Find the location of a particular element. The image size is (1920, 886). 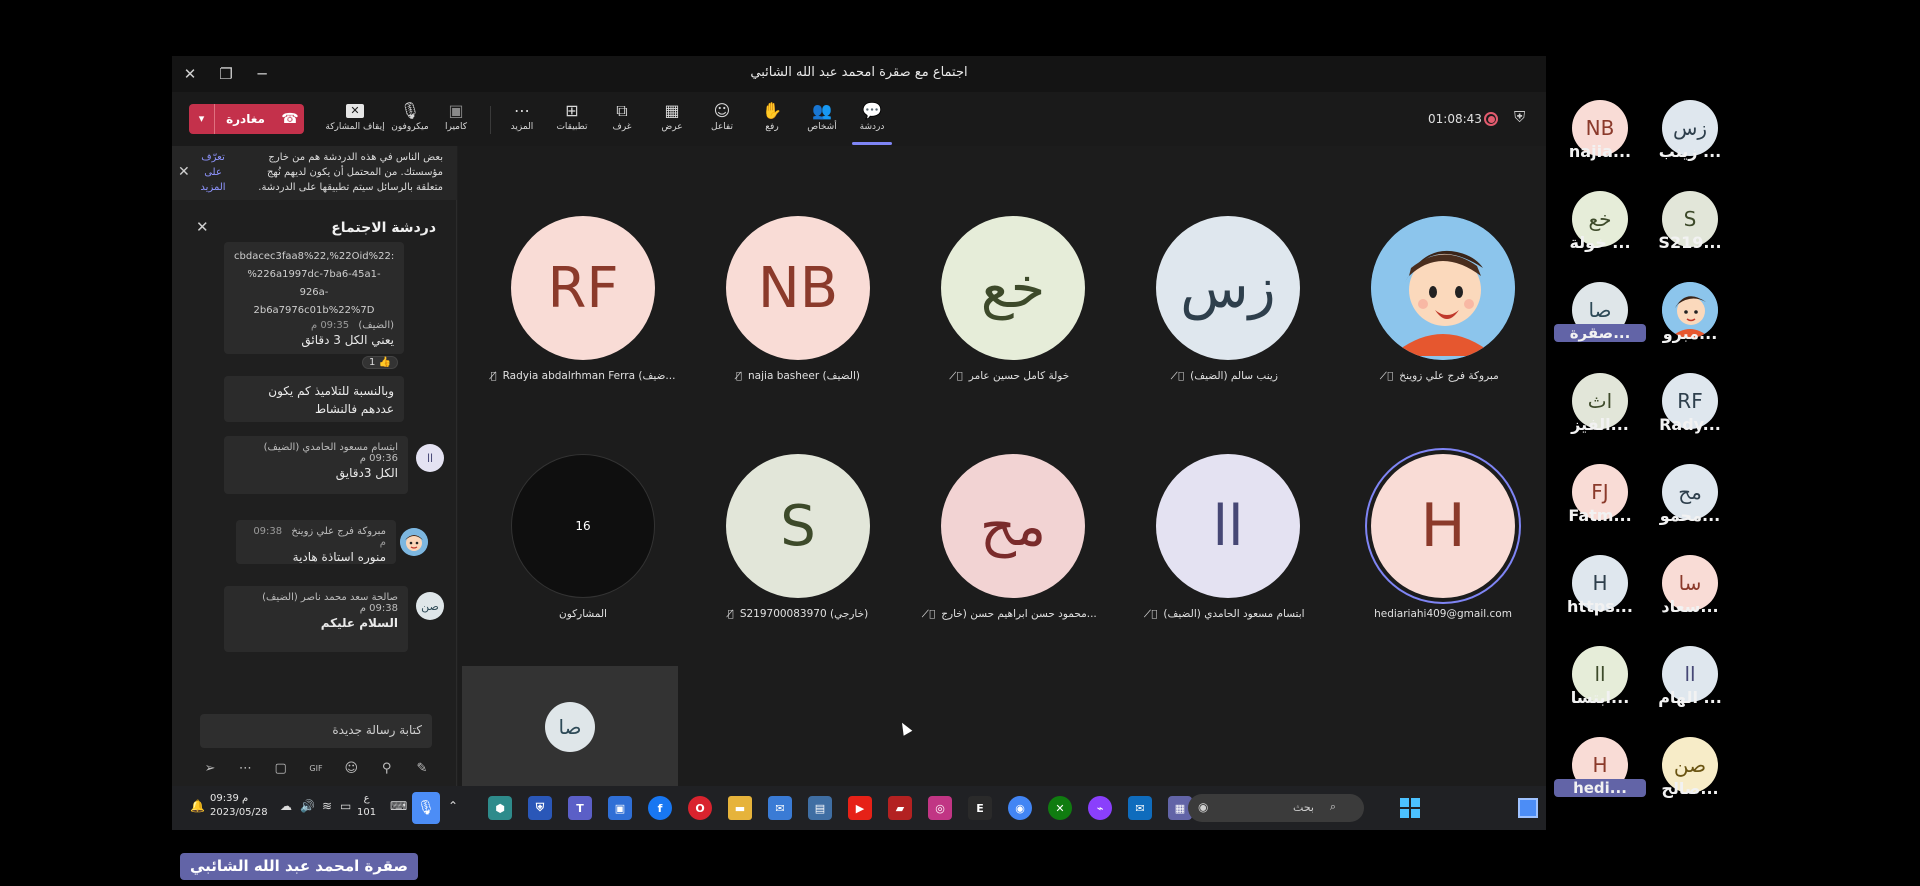

emoji-icon: ☺ is located at coordinates (351, 768).